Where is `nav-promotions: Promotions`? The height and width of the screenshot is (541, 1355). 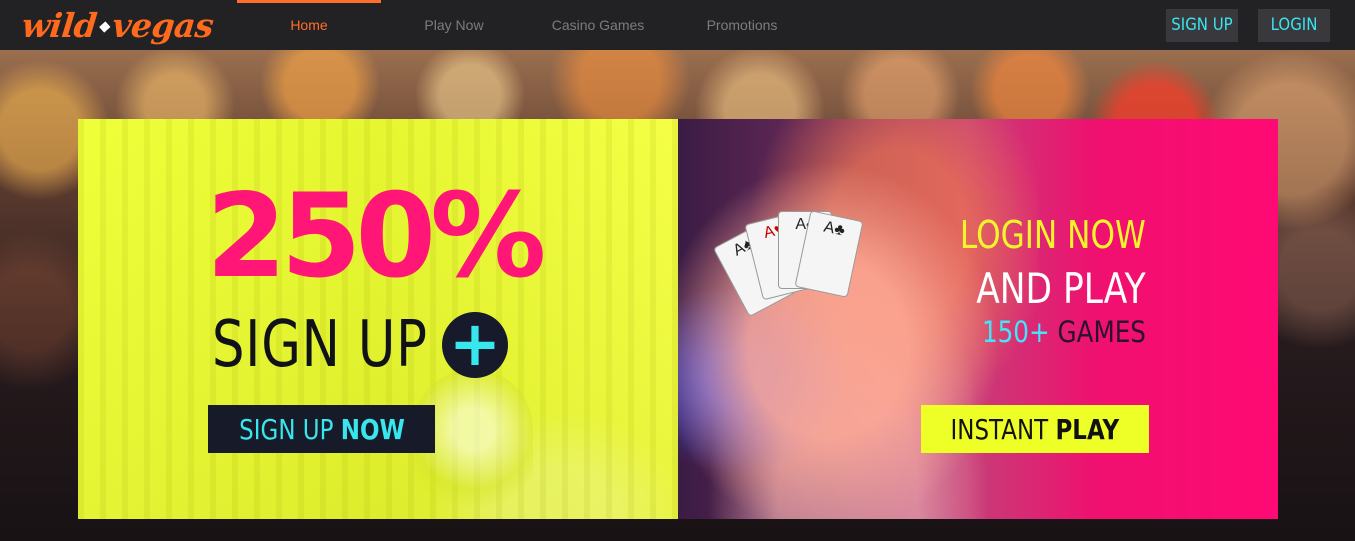 nav-promotions: Promotions is located at coordinates (742, 25).